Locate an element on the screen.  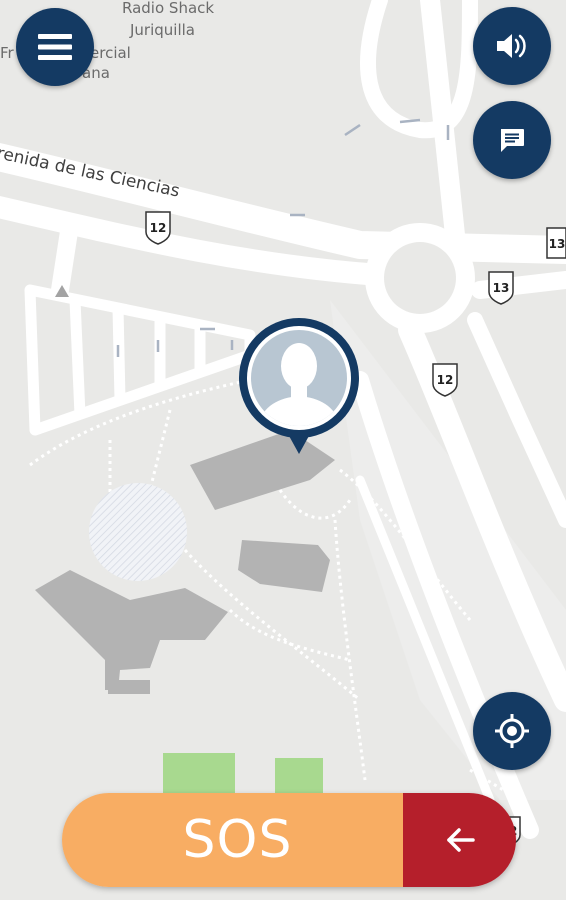
map-label-comercial: ercial is located at coordinates (110, 53).